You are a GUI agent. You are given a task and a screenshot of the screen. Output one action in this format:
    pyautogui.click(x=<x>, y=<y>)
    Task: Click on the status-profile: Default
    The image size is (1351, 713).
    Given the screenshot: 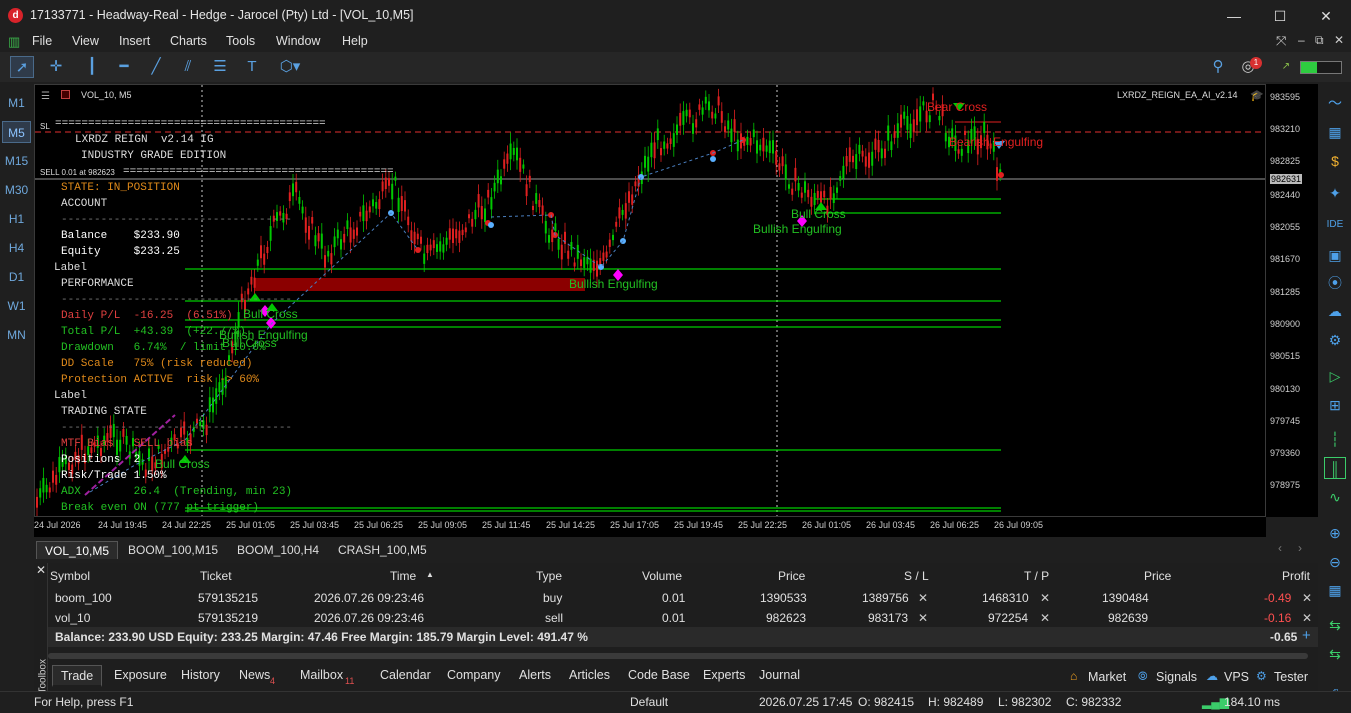 What is the action you would take?
    pyautogui.click(x=649, y=702)
    